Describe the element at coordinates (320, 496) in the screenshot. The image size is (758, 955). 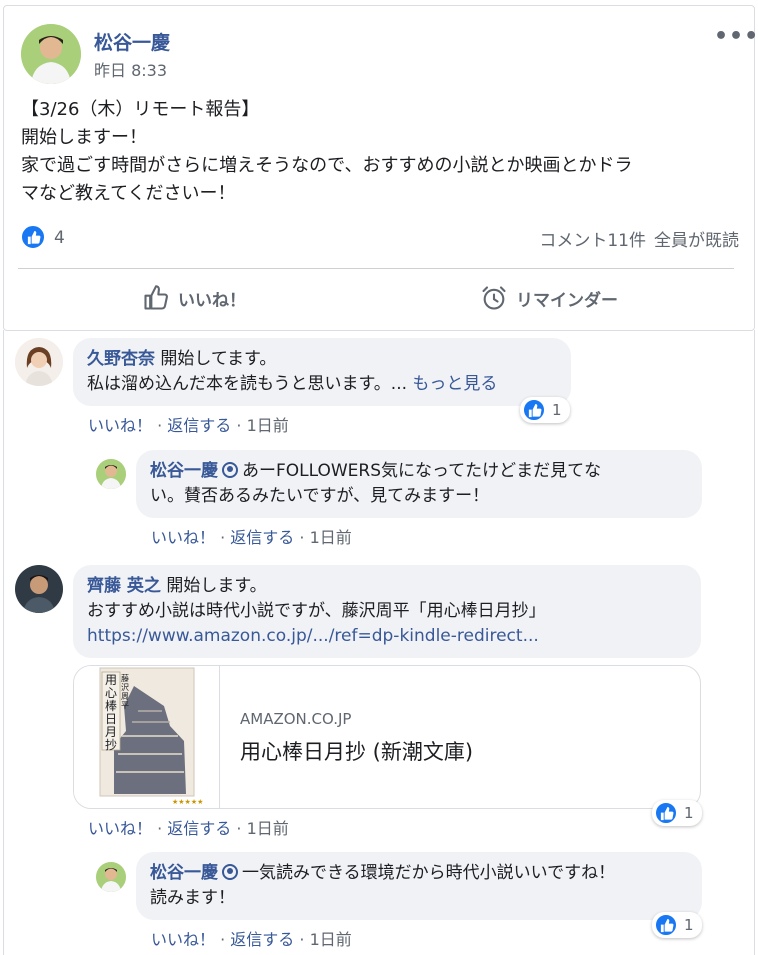
I see `comment-text-line2: い。賛否あるみたいですが、見てみますー！` at that location.